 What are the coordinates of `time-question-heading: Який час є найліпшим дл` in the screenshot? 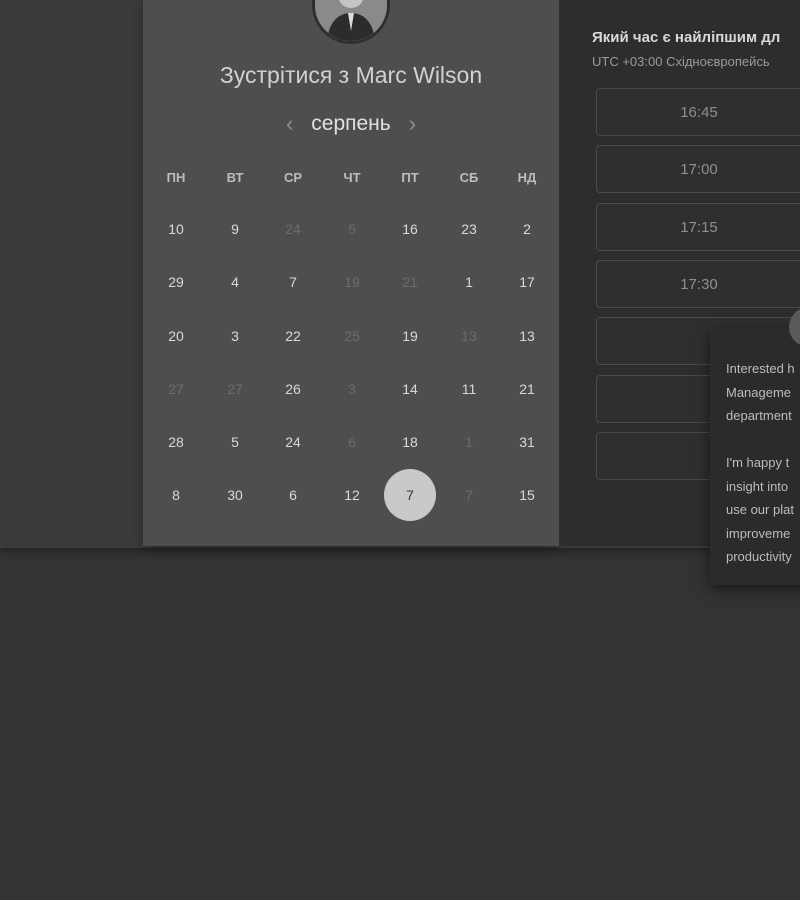 It's located at (686, 37).